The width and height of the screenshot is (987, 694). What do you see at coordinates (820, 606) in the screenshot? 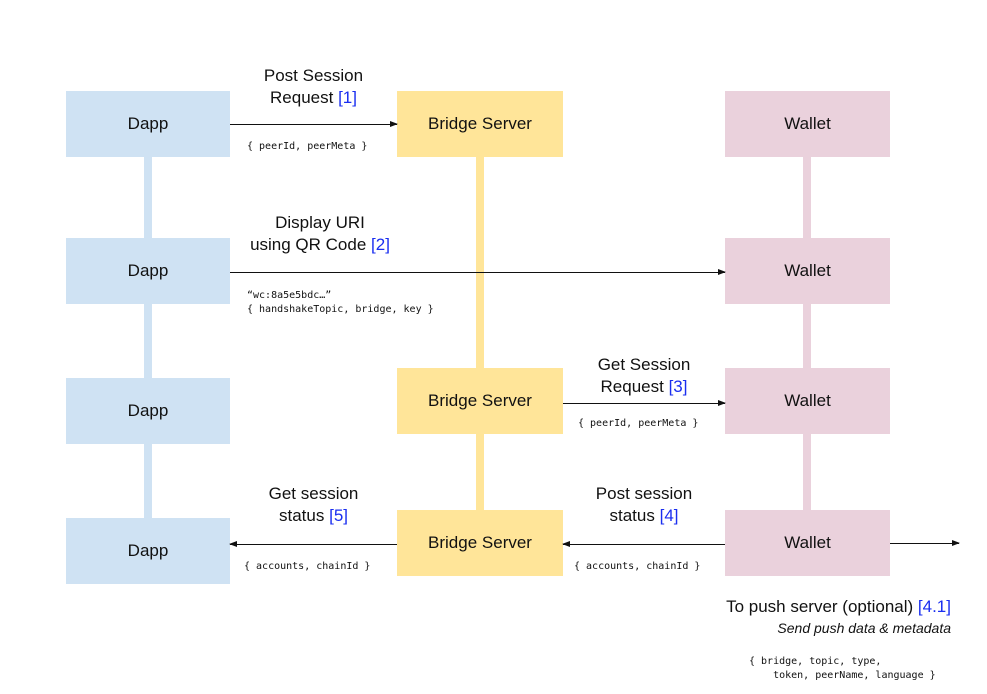
I see `push-title-text: To push server (optional)` at bounding box center [820, 606].